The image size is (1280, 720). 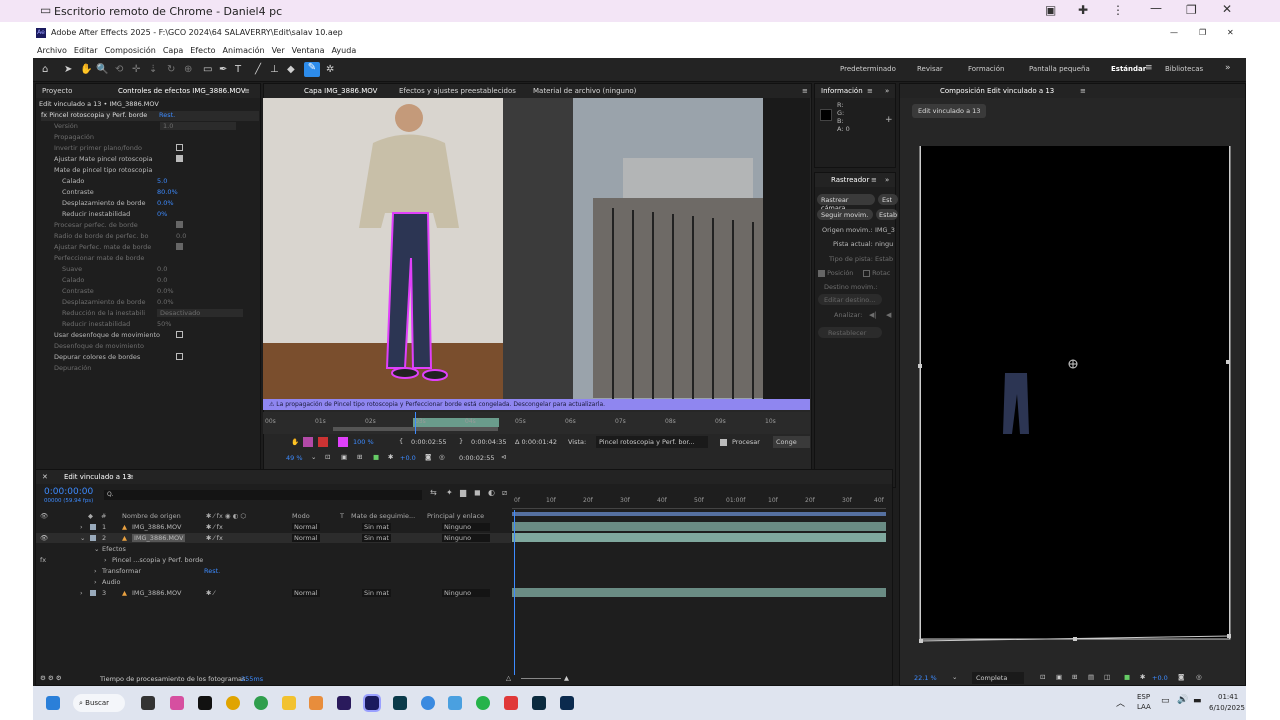 I want to click on stabilize-button: Estab, so click(x=887, y=214).